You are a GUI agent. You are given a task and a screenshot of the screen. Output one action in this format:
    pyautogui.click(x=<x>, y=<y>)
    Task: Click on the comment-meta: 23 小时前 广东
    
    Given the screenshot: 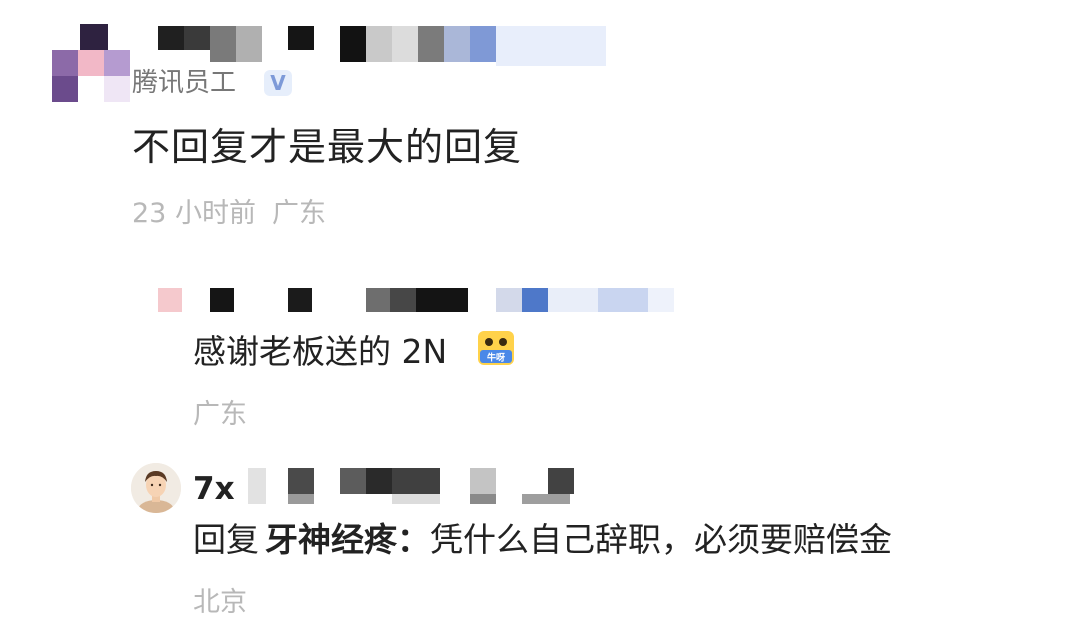 What is the action you would take?
    pyautogui.click(x=229, y=214)
    